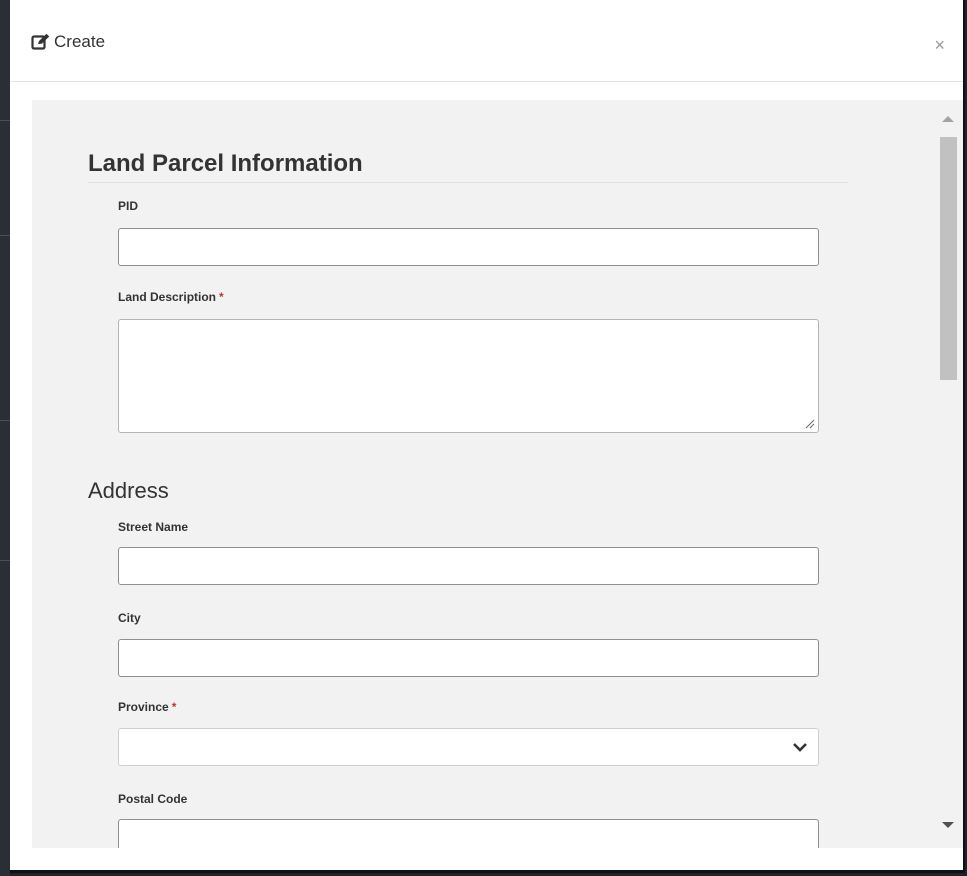 The width and height of the screenshot is (967, 876). I want to click on postal-code-label-text: Postal Code, so click(153, 799).